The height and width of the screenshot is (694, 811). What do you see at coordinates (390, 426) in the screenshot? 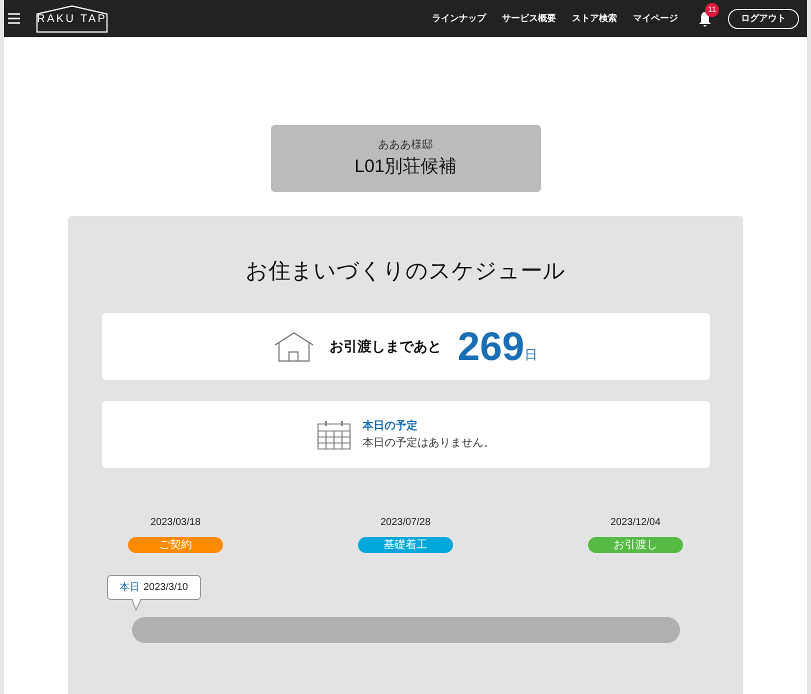
I see `today-heading: 本日の予定` at bounding box center [390, 426].